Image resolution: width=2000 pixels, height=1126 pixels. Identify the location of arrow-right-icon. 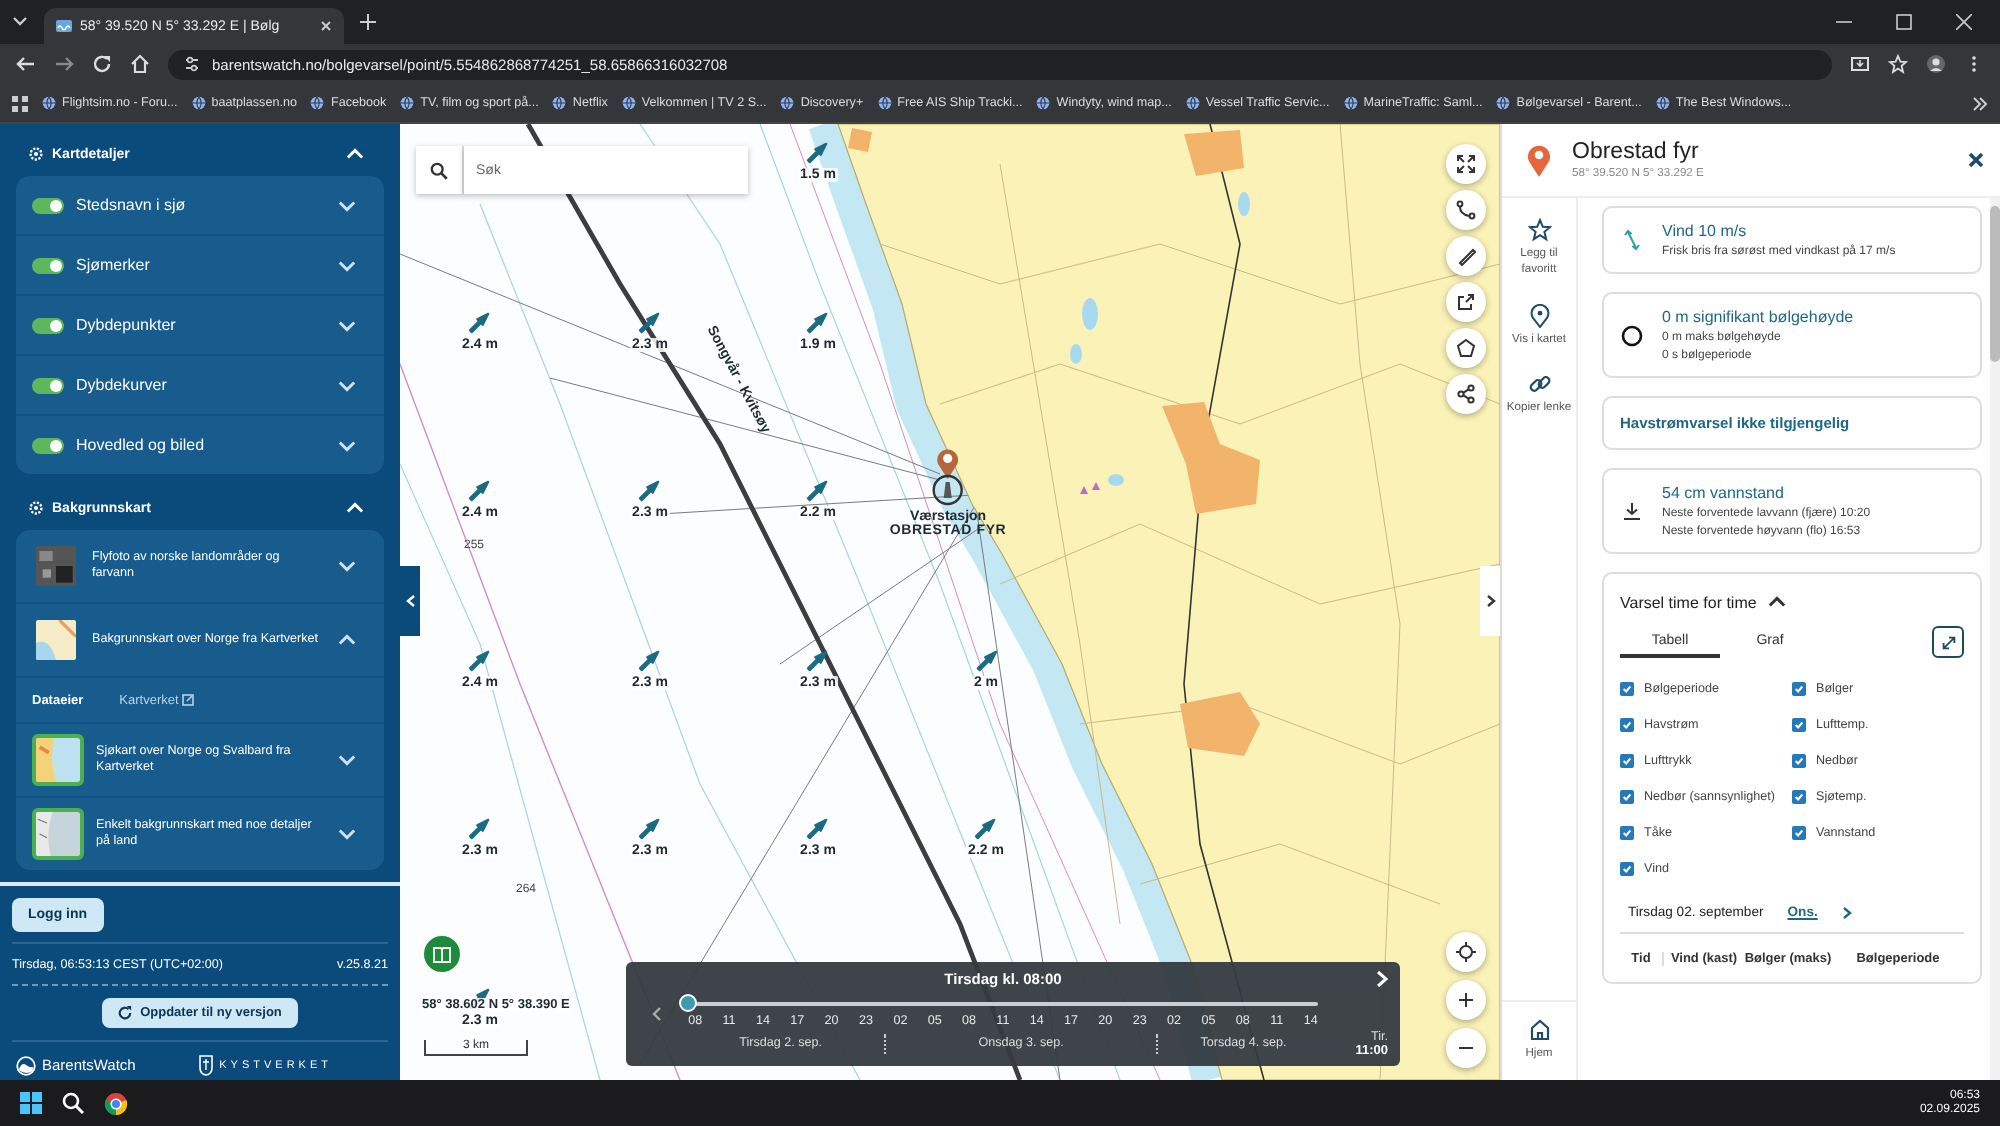
(64, 64).